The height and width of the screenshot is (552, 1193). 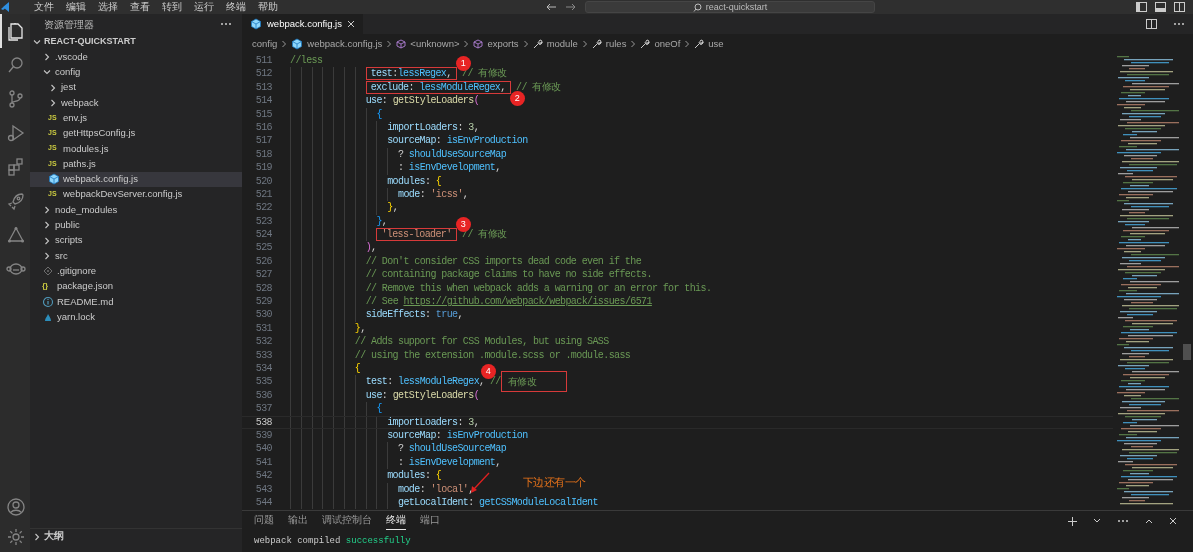 I want to click on menu-item: 查看, so click(x=140, y=7).